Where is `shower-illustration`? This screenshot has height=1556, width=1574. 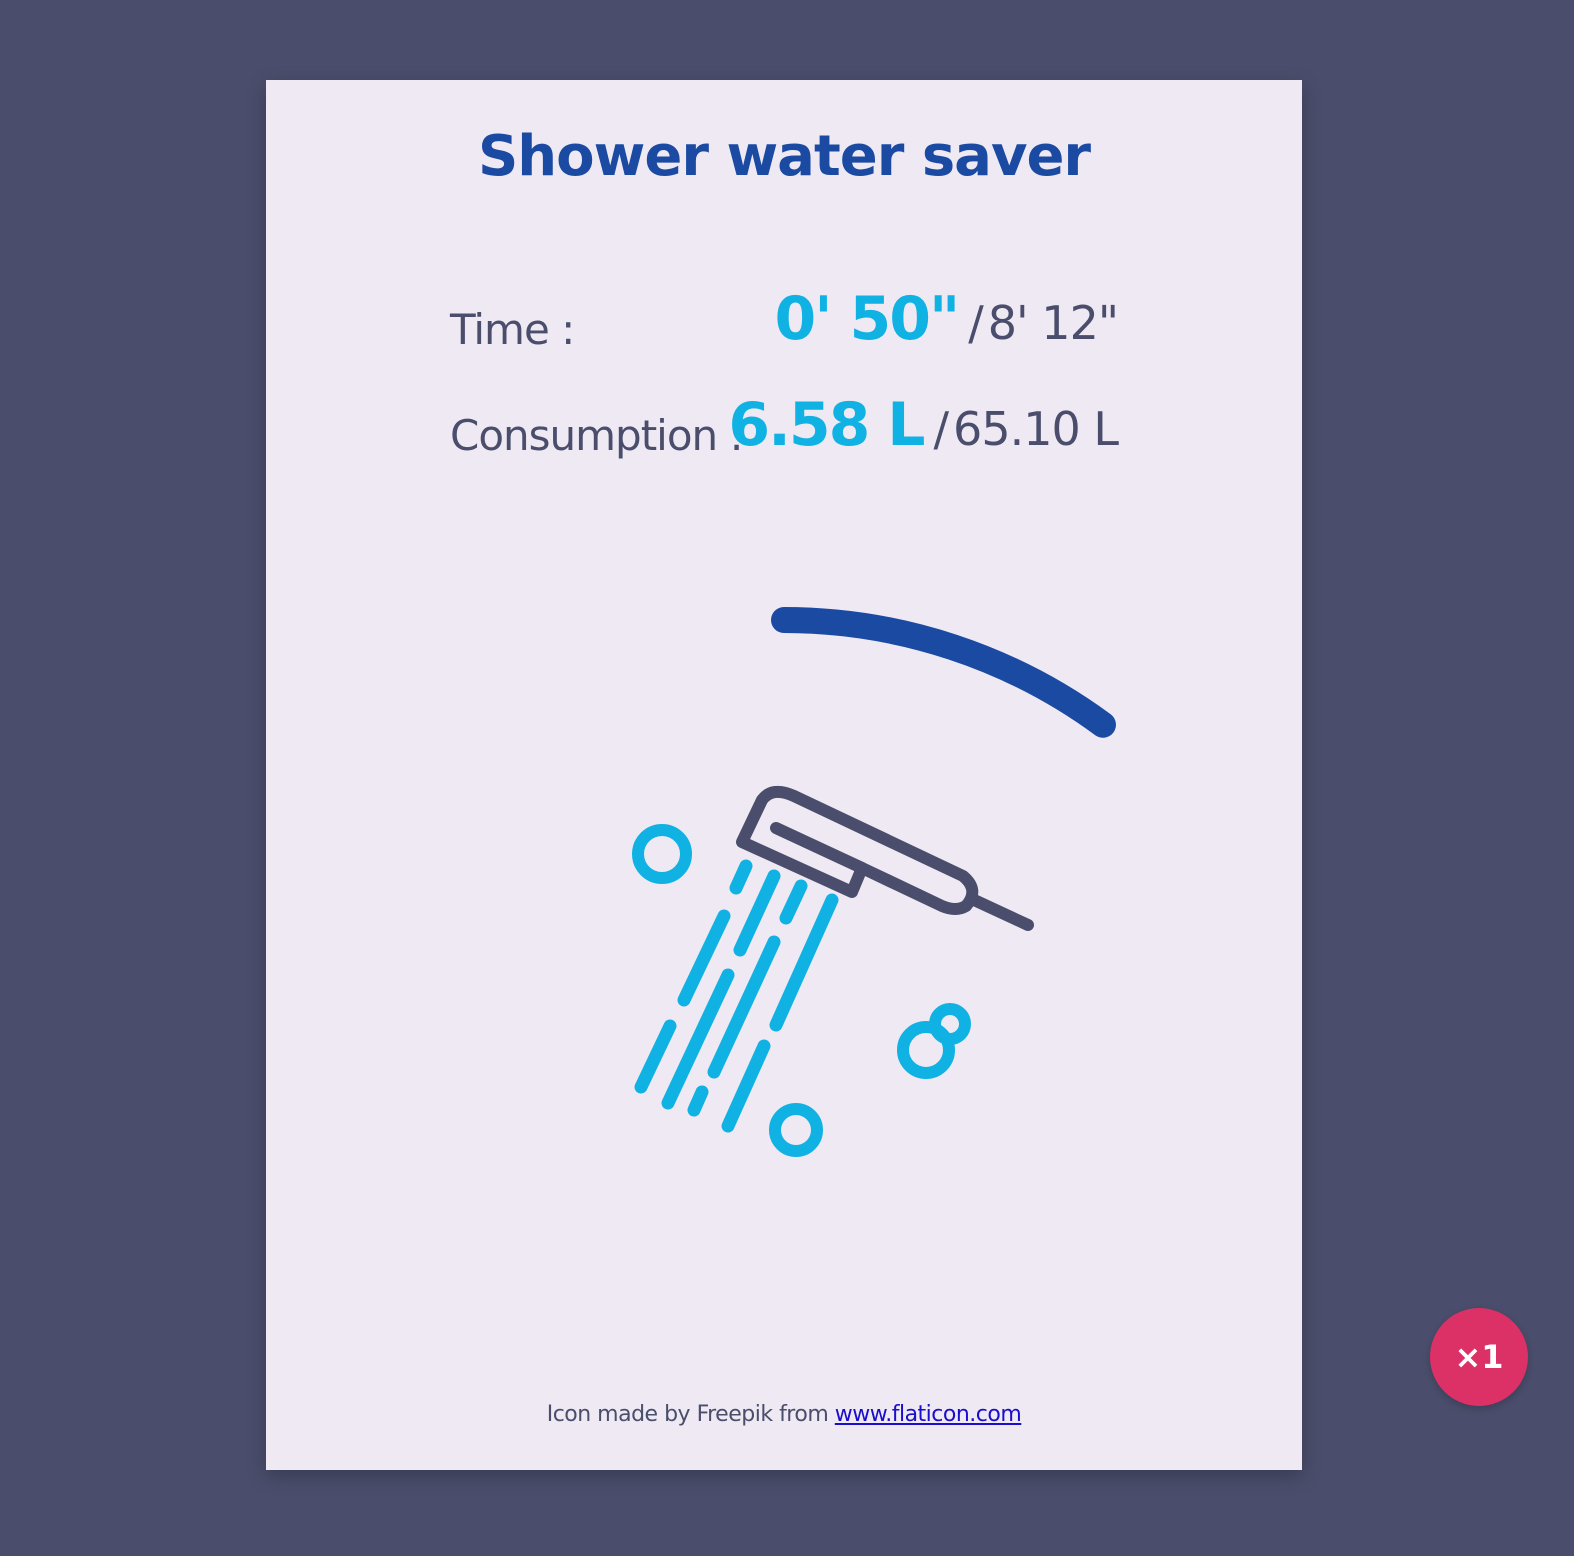 shower-illustration is located at coordinates (874, 882).